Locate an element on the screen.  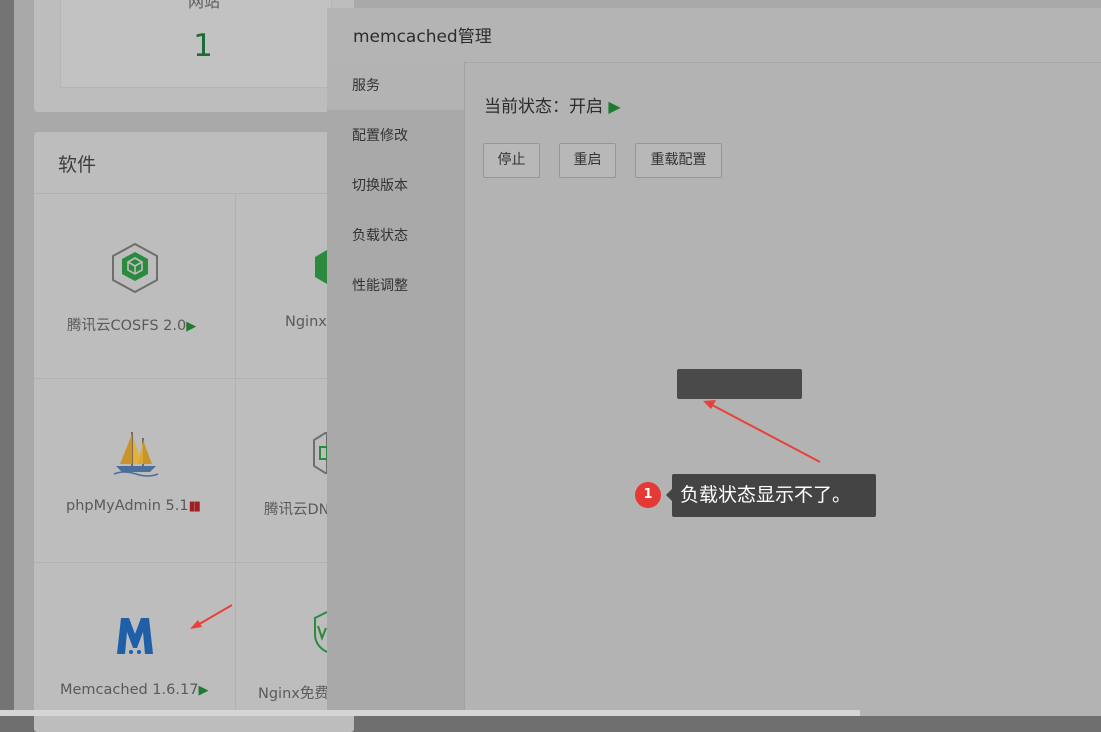
stop-button: 停止 is located at coordinates (511, 160).